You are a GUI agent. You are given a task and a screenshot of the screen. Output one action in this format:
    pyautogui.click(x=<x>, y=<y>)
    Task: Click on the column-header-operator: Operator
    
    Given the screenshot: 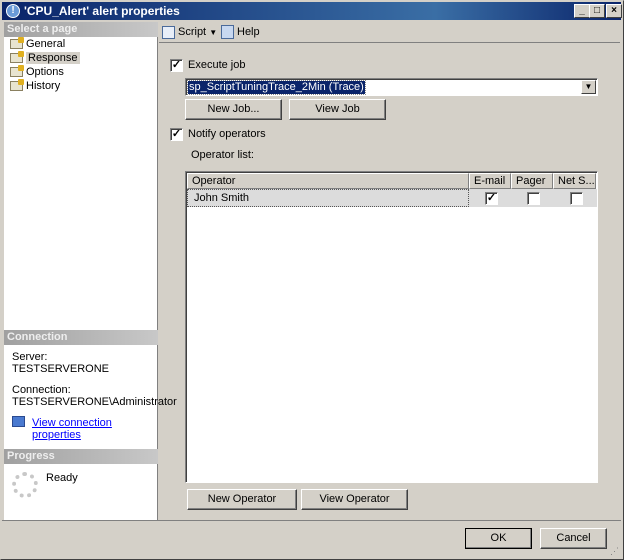 What is the action you would take?
    pyautogui.click(x=328, y=181)
    